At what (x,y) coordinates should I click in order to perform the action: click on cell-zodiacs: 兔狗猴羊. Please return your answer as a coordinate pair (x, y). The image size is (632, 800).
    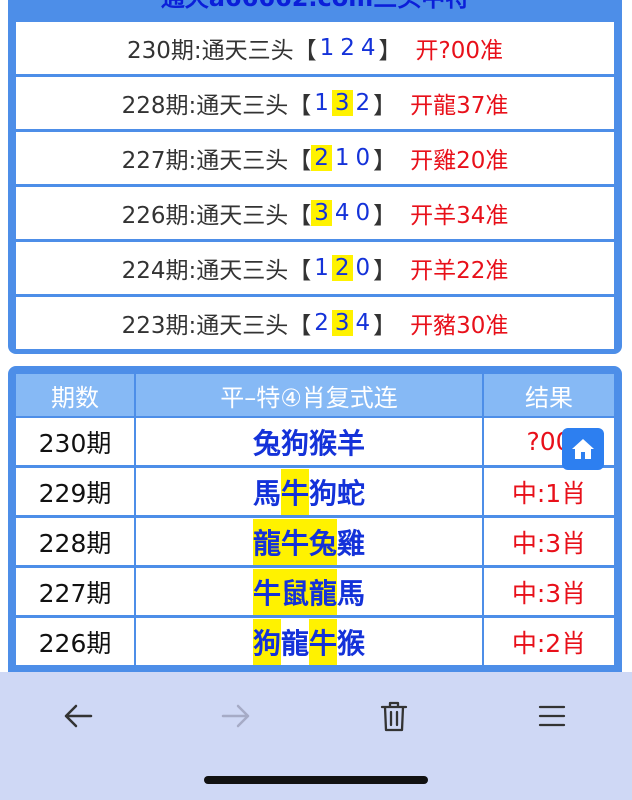
    Looking at the image, I should click on (309, 441).